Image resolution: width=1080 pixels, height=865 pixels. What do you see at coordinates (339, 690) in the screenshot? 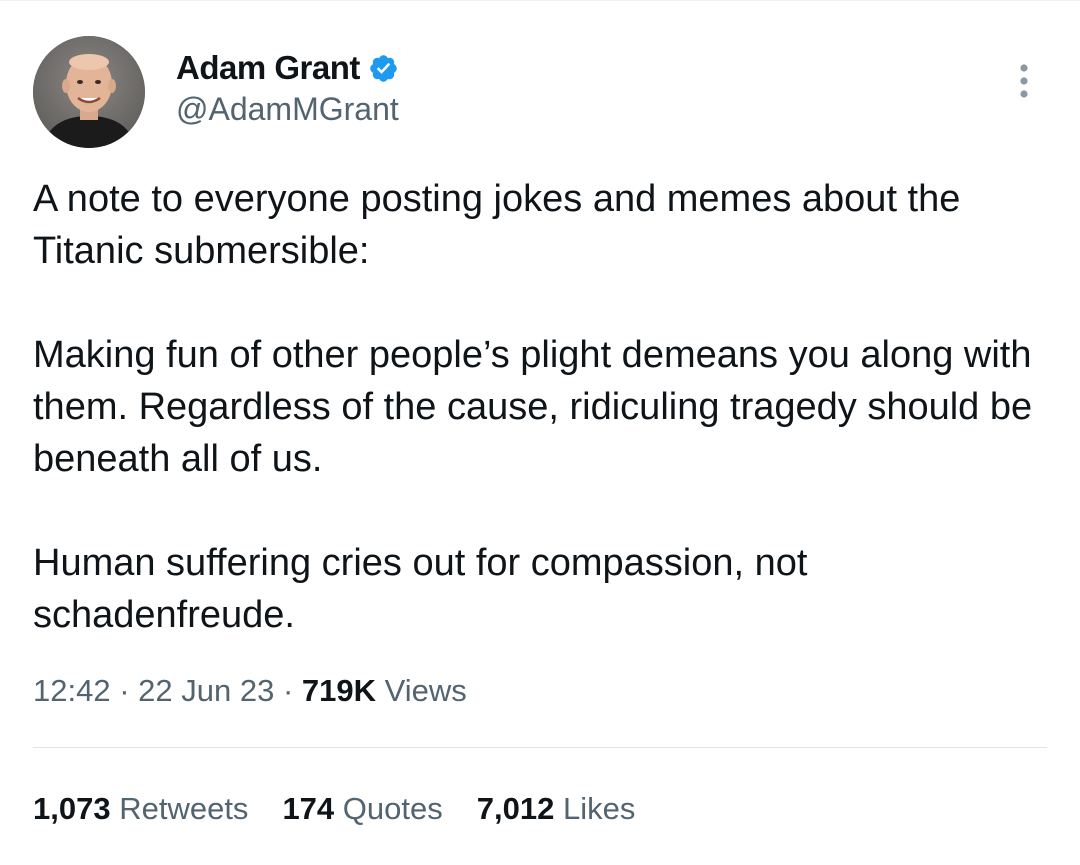
I see `views-count: 719K` at bounding box center [339, 690].